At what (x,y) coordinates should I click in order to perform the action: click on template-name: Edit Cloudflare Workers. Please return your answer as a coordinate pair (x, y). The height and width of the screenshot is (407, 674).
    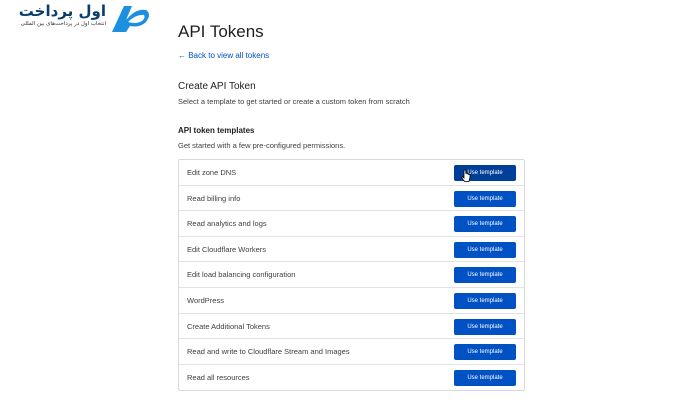
    Looking at the image, I should click on (227, 249).